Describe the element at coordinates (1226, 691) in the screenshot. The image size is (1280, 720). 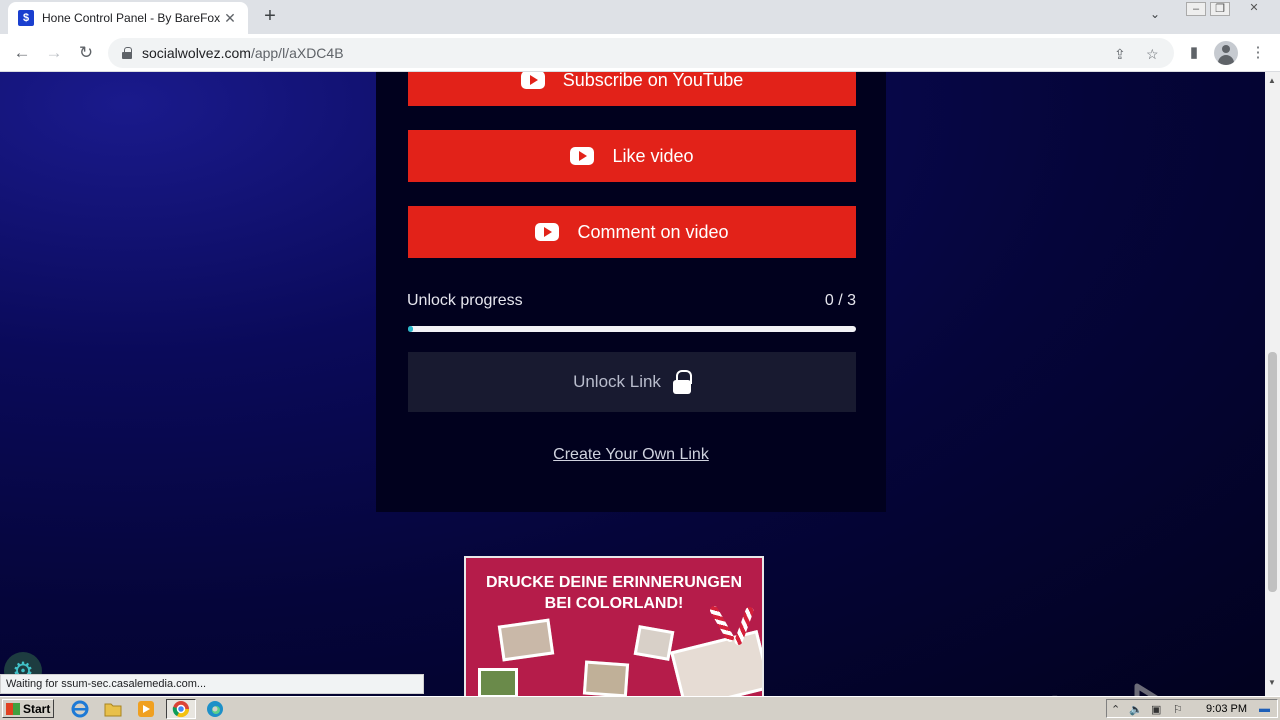
I see `watermark-right: RUN` at that location.